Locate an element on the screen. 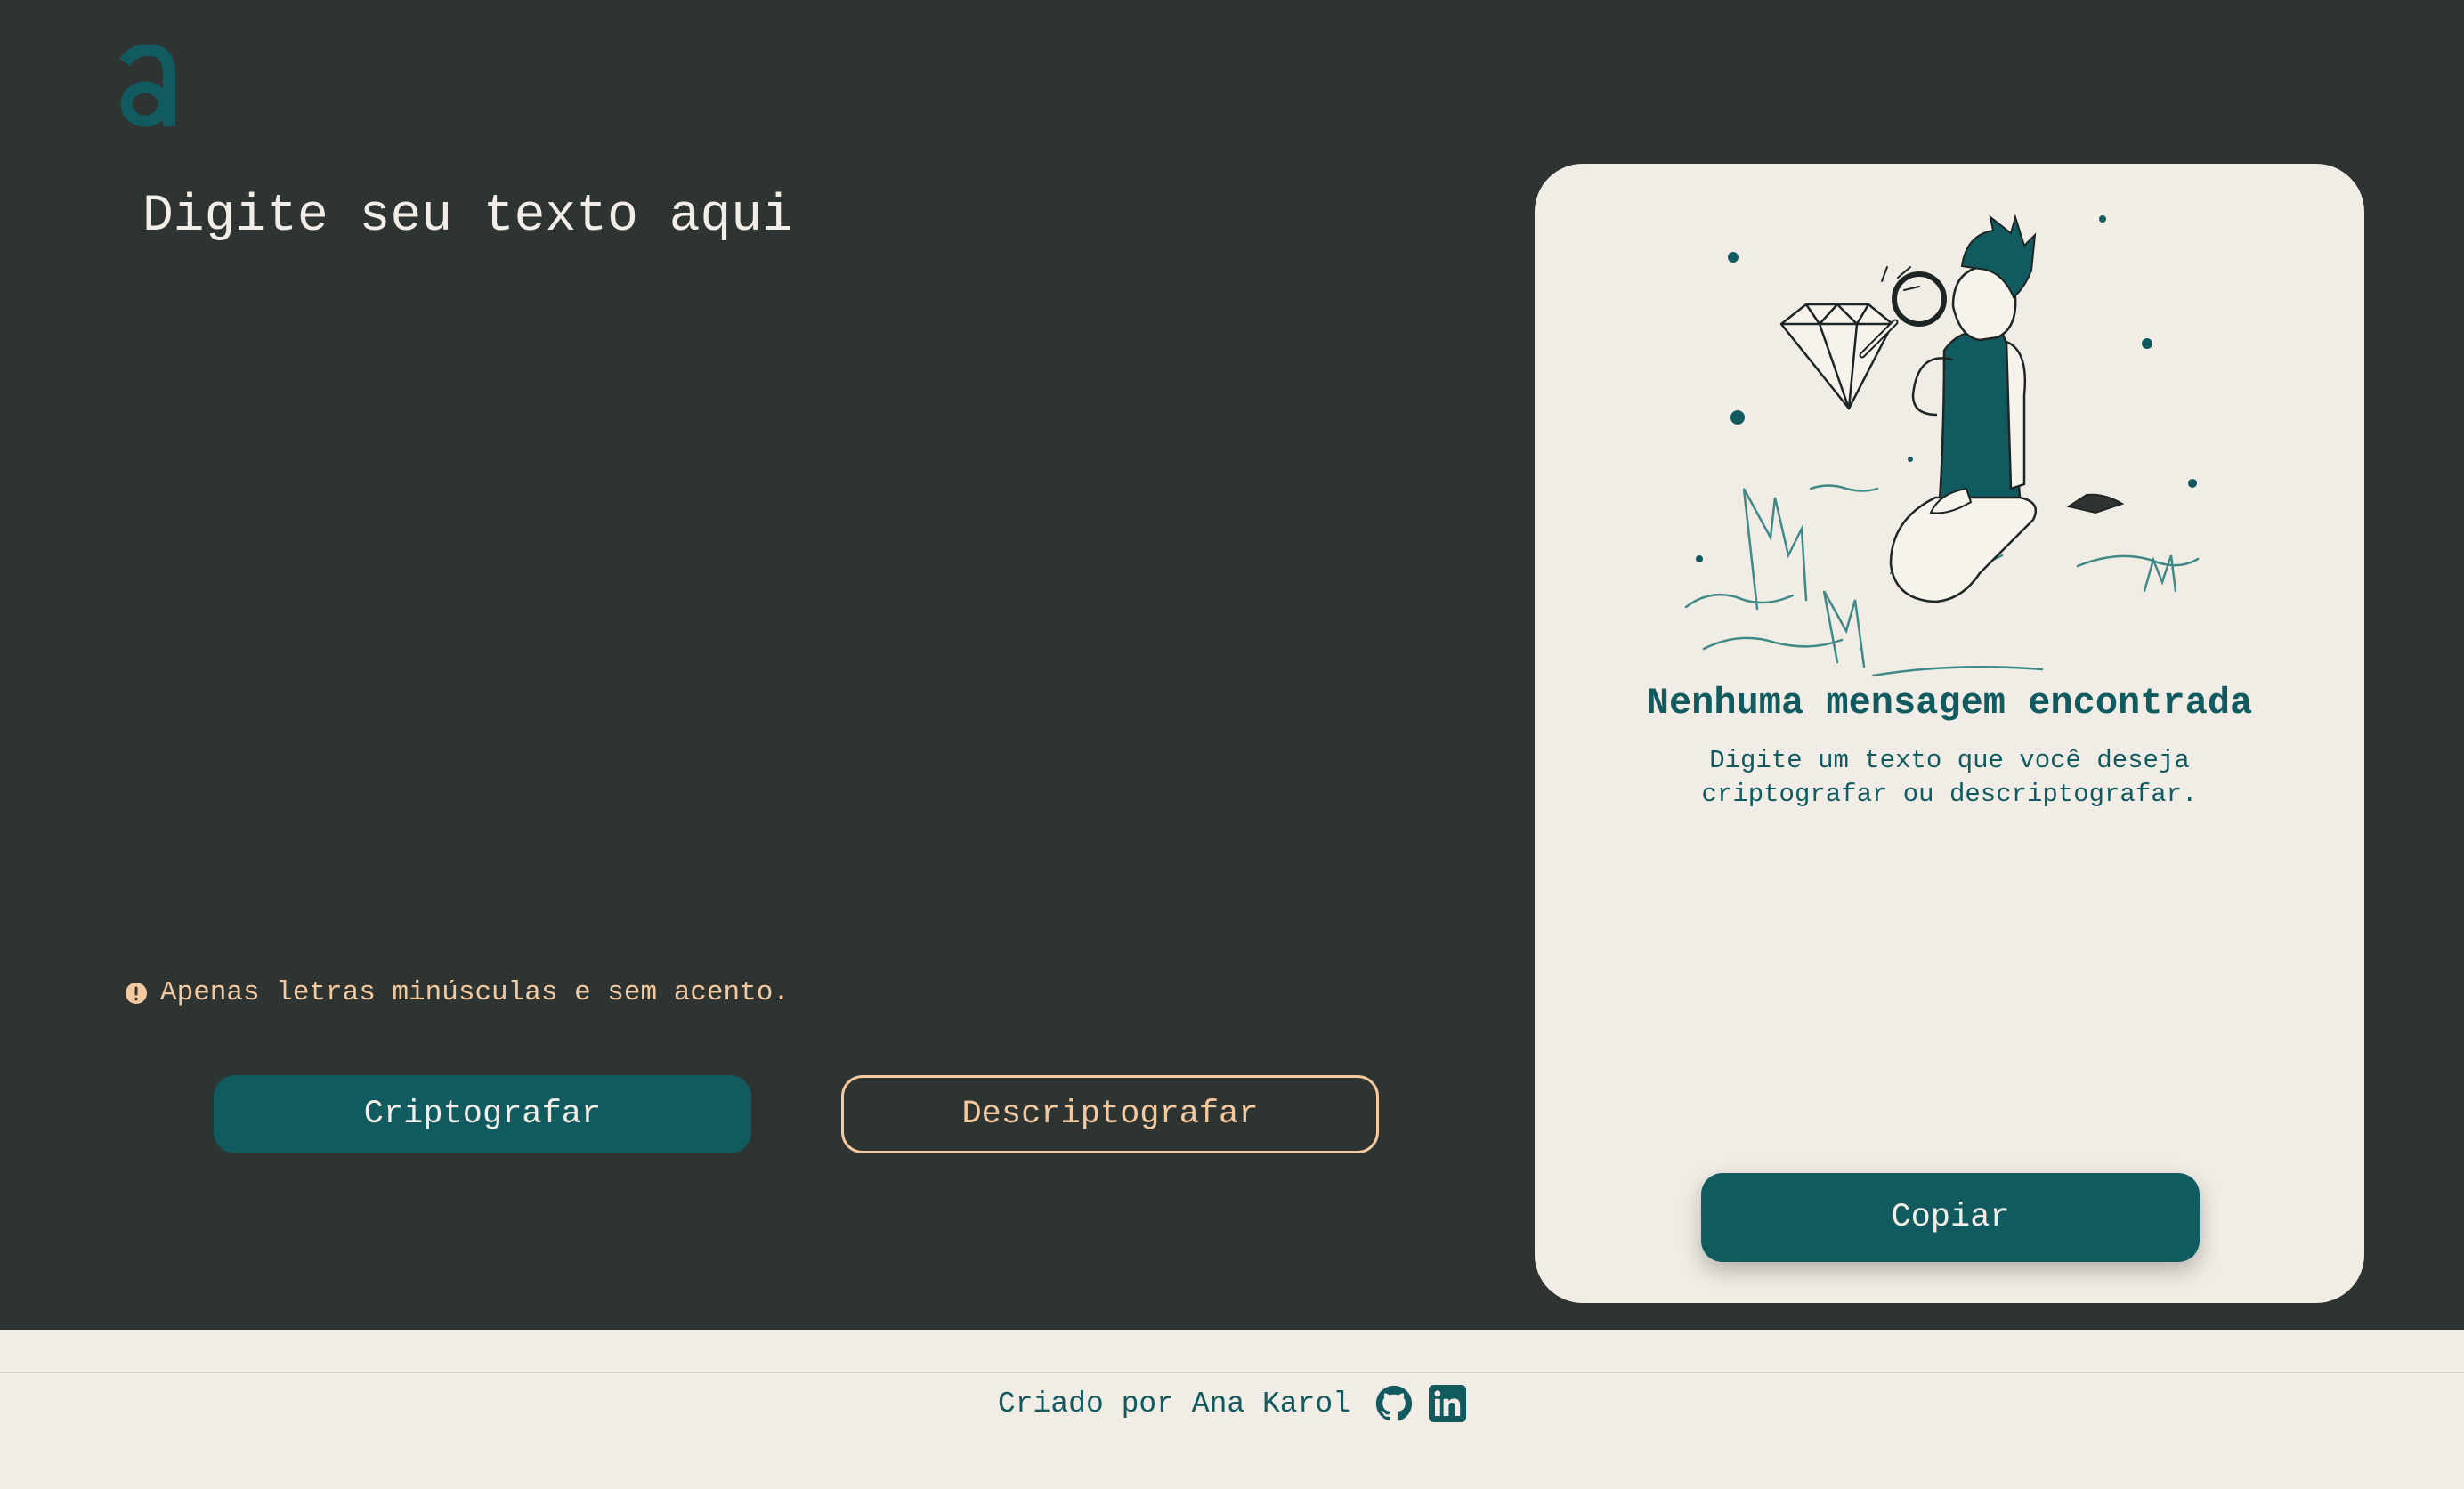 The height and width of the screenshot is (1489, 2464). exclamation-circle-icon is located at coordinates (136, 993).